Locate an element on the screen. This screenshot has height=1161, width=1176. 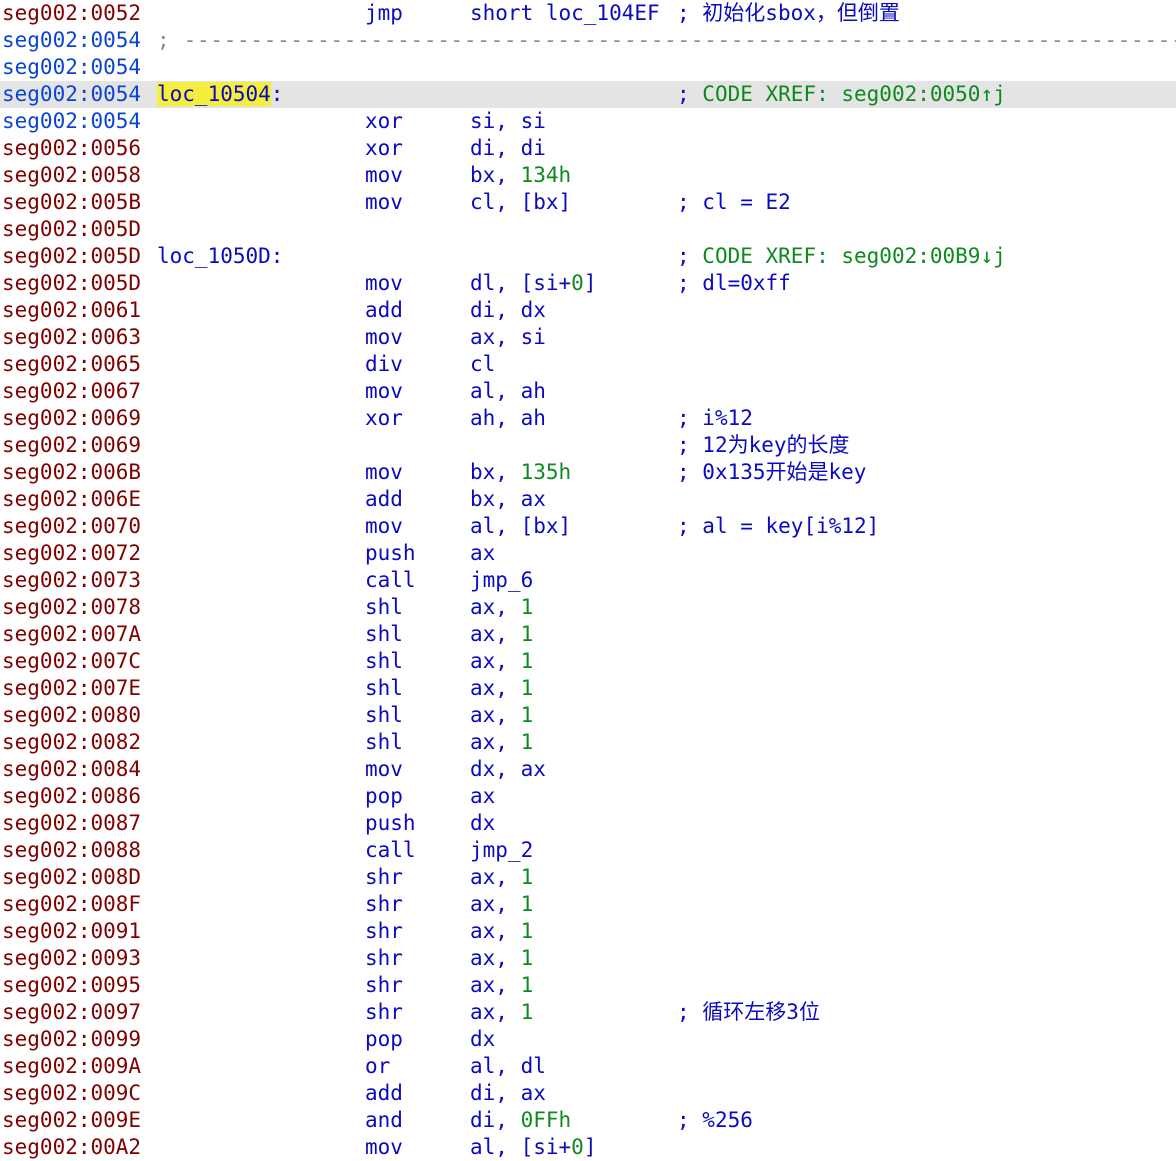
disasm-line: seg002:0088 call jmp_2 is located at coordinates (588, 850).